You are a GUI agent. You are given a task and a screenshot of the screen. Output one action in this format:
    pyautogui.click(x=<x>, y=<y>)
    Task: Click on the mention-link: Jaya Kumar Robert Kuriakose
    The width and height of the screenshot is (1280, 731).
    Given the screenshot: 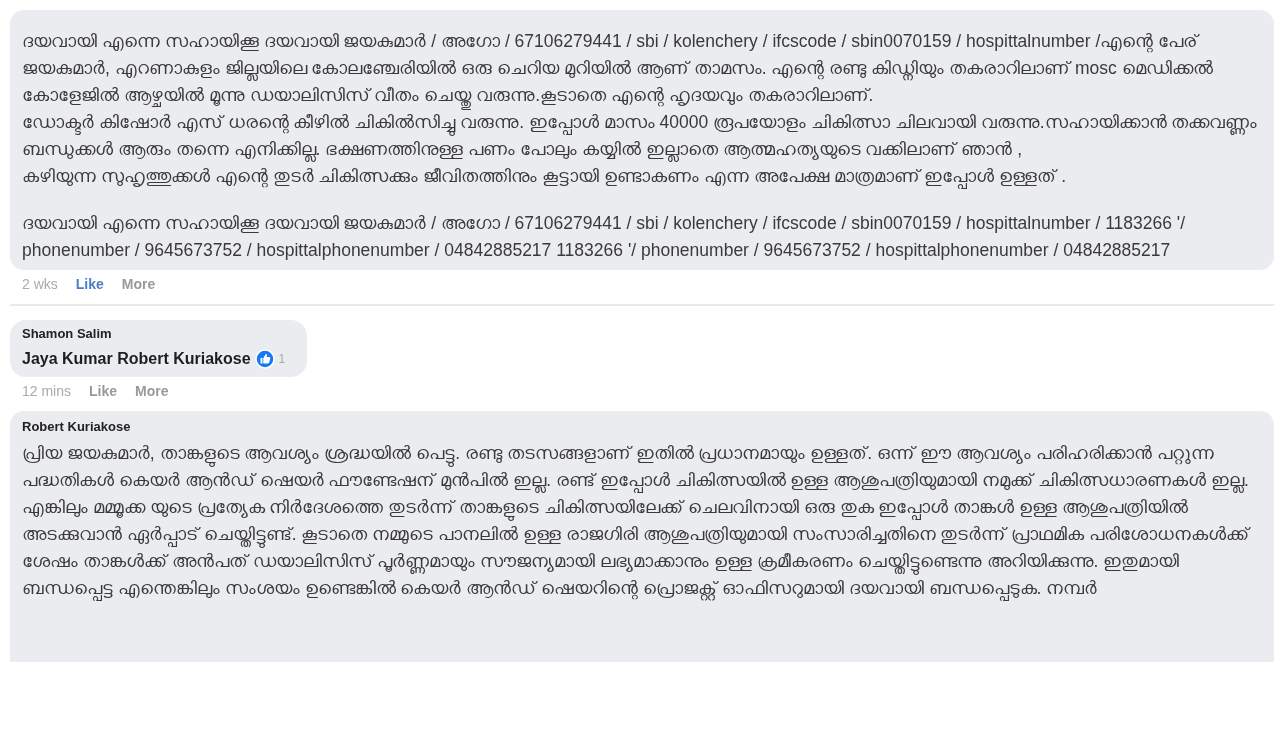 What is the action you would take?
    pyautogui.click(x=136, y=359)
    